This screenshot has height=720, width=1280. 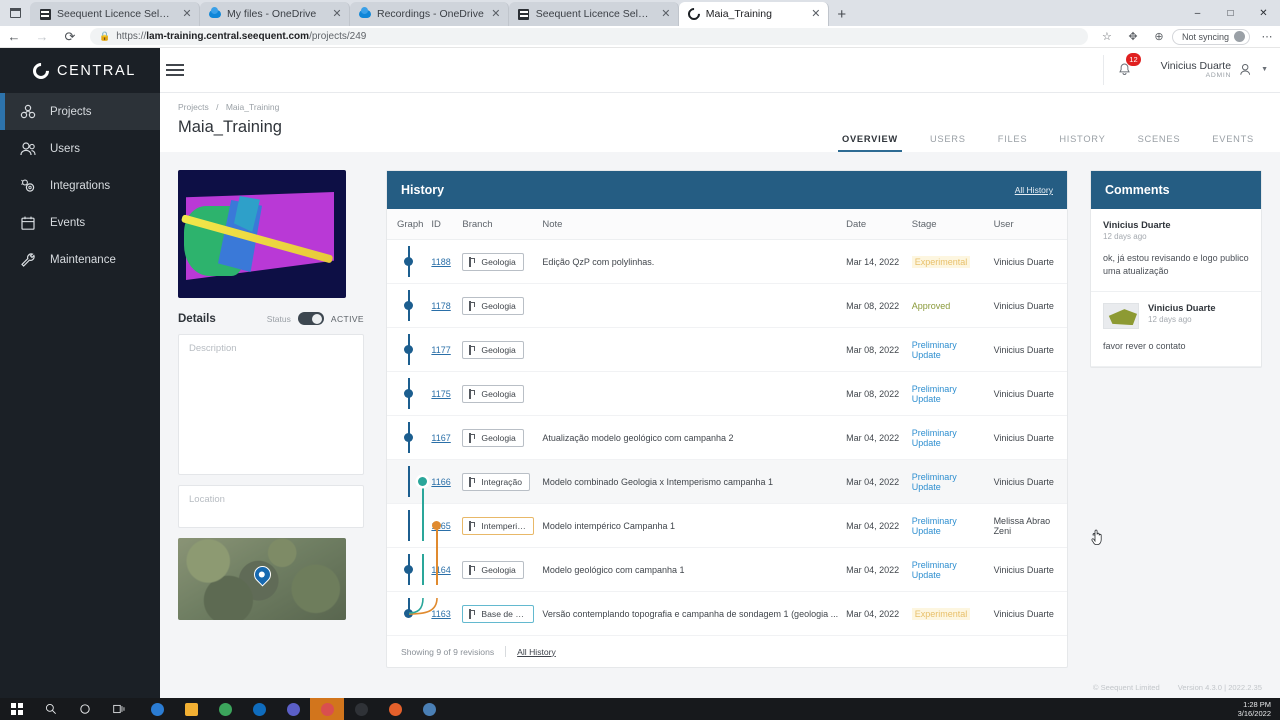 I want to click on revision-id-link: 1178, so click(x=440, y=306).